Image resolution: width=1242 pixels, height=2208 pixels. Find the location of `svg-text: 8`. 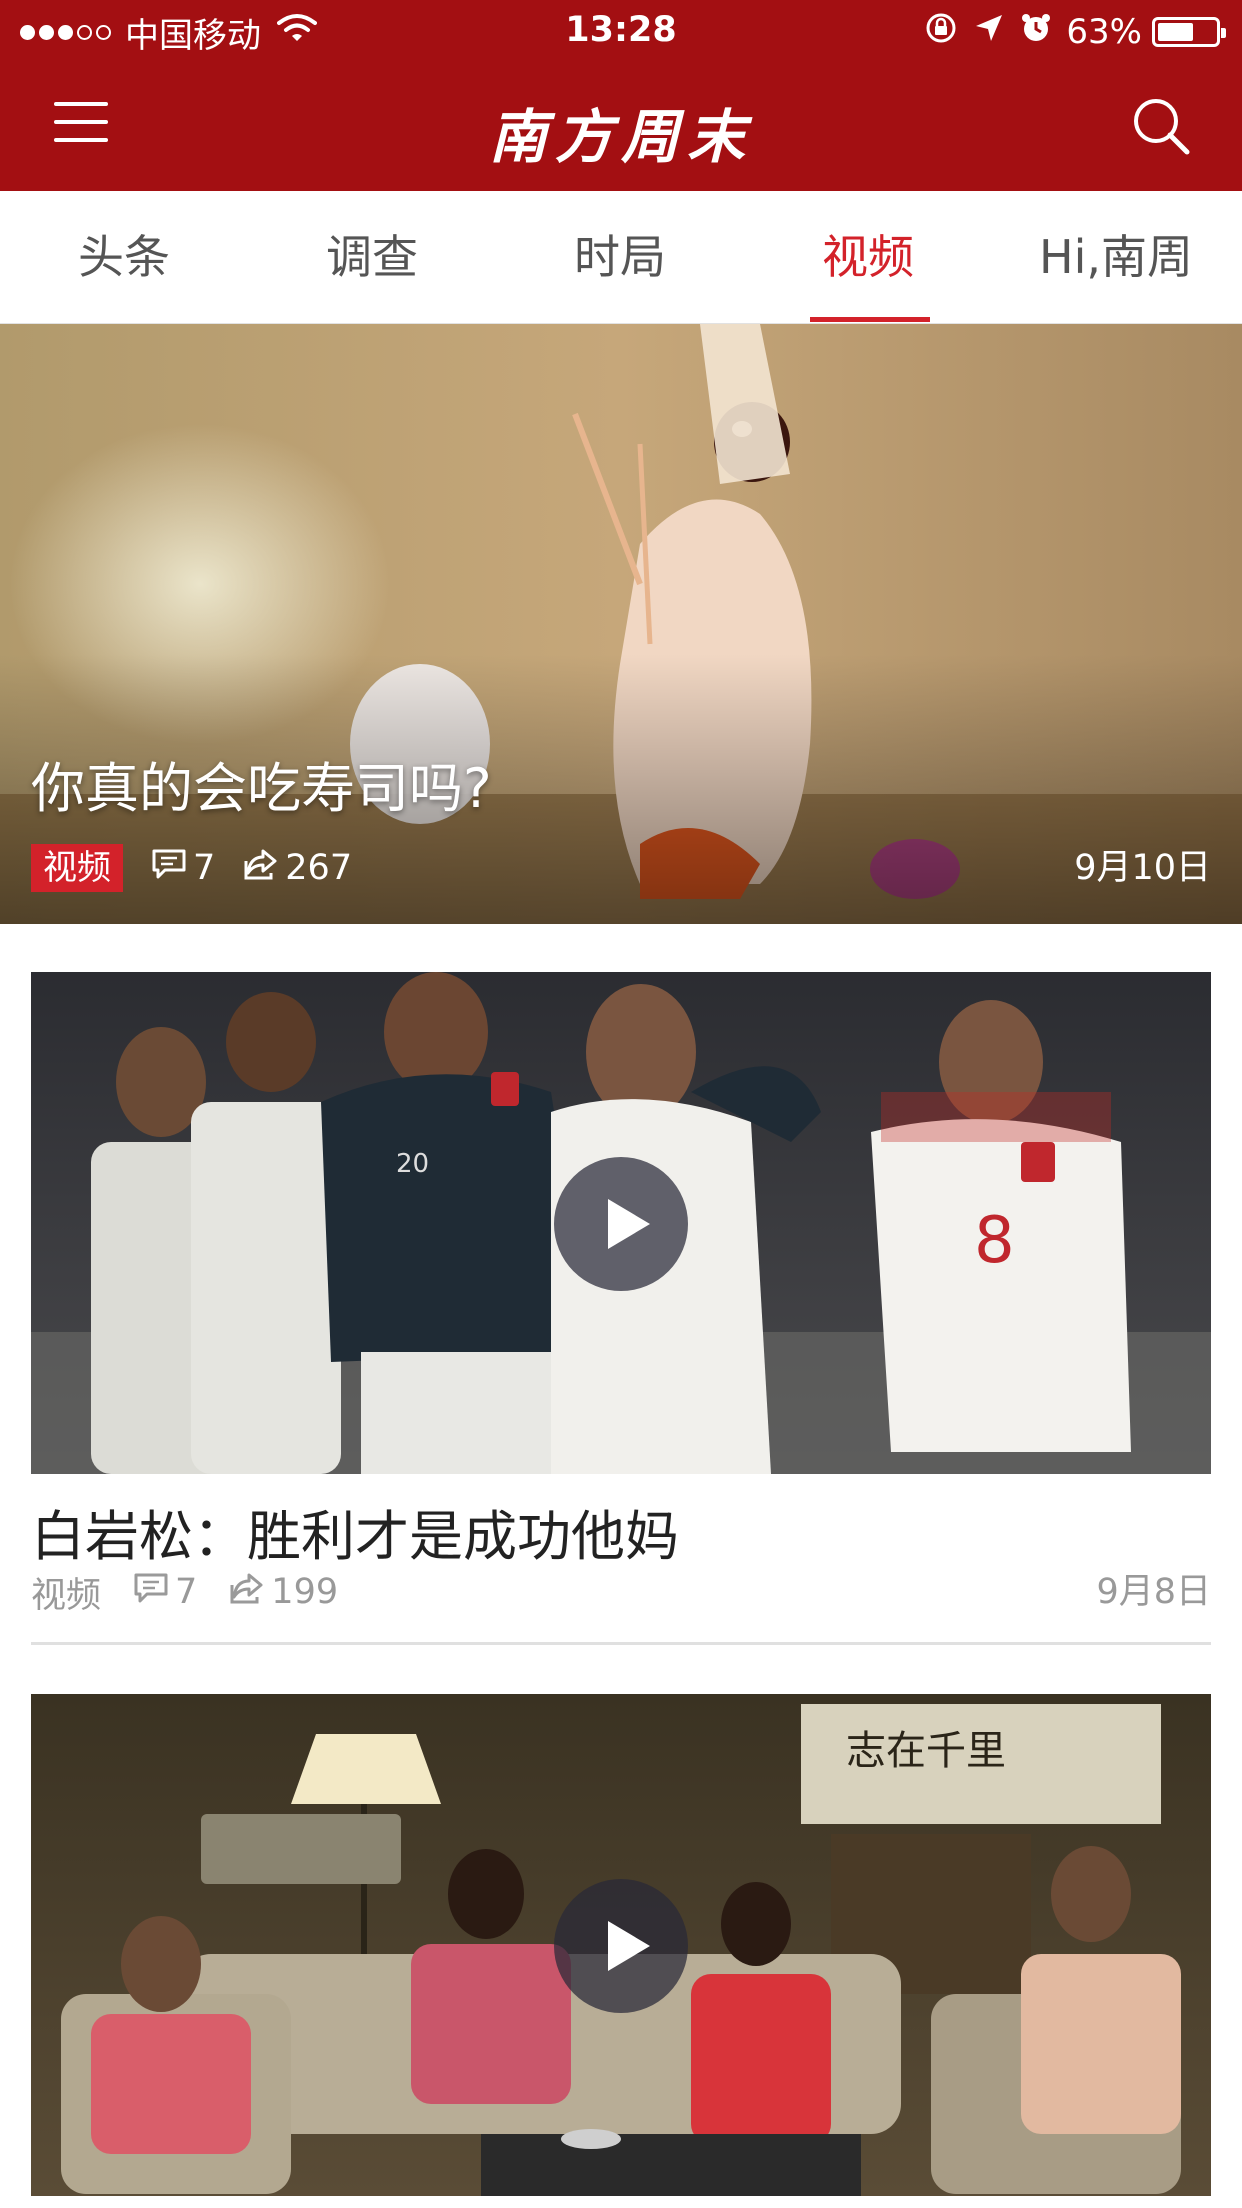

svg-text: 8 is located at coordinates (994, 1241).